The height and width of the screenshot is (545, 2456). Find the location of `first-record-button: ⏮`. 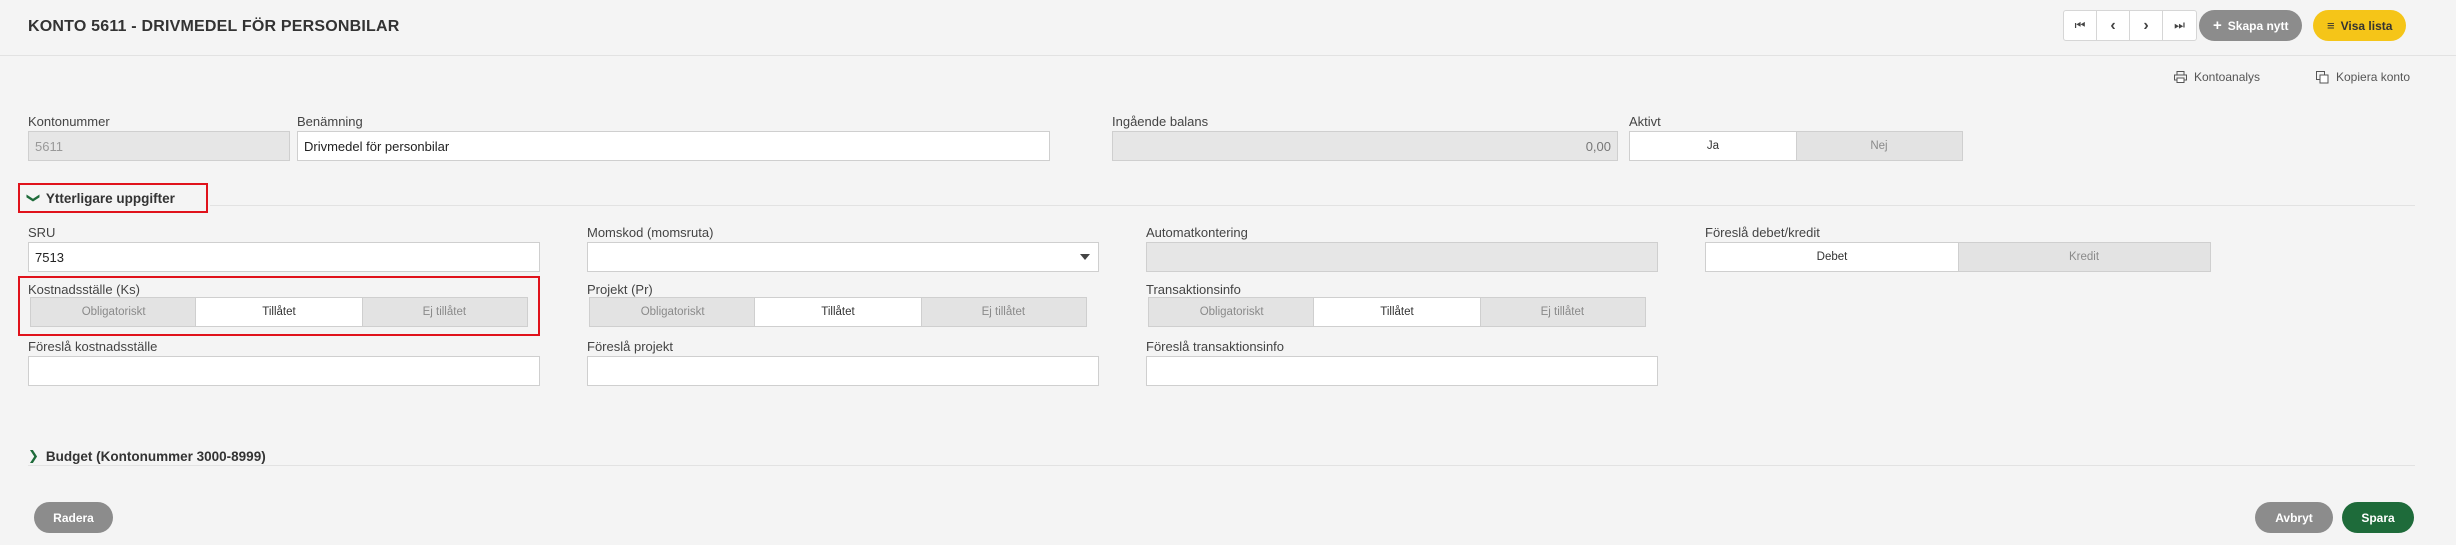

first-record-button: ⏮ is located at coordinates (2080, 25).